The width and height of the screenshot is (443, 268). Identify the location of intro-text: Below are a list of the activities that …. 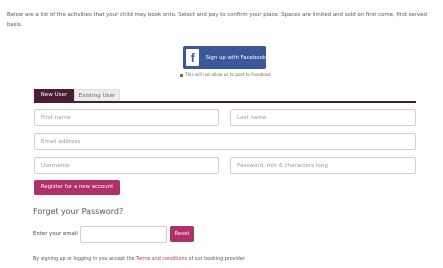
(217, 20).